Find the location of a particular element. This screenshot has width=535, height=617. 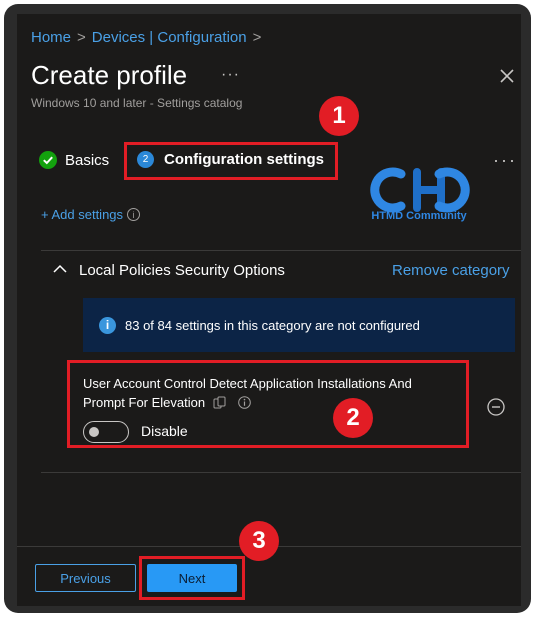

chevron-up-icon is located at coordinates (60, 269).